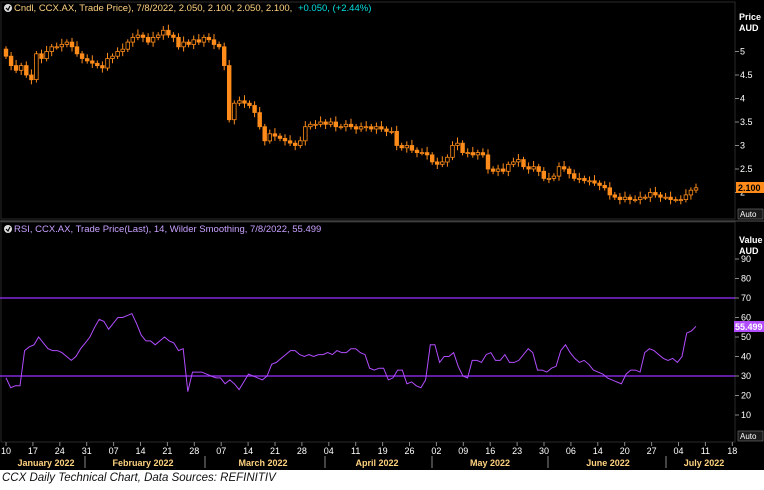 The width and height of the screenshot is (764, 490). Describe the element at coordinates (748, 214) in the screenshot. I see `price-auto-label: Auto` at that location.